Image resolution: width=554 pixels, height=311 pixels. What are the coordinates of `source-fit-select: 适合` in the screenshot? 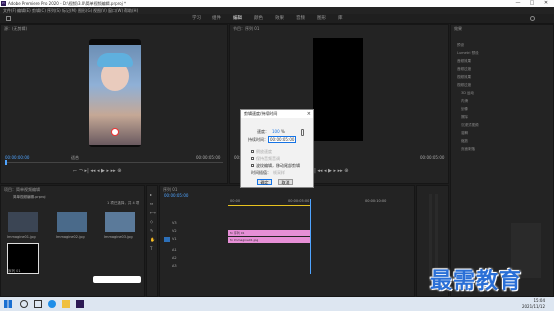 It's located at (75, 158).